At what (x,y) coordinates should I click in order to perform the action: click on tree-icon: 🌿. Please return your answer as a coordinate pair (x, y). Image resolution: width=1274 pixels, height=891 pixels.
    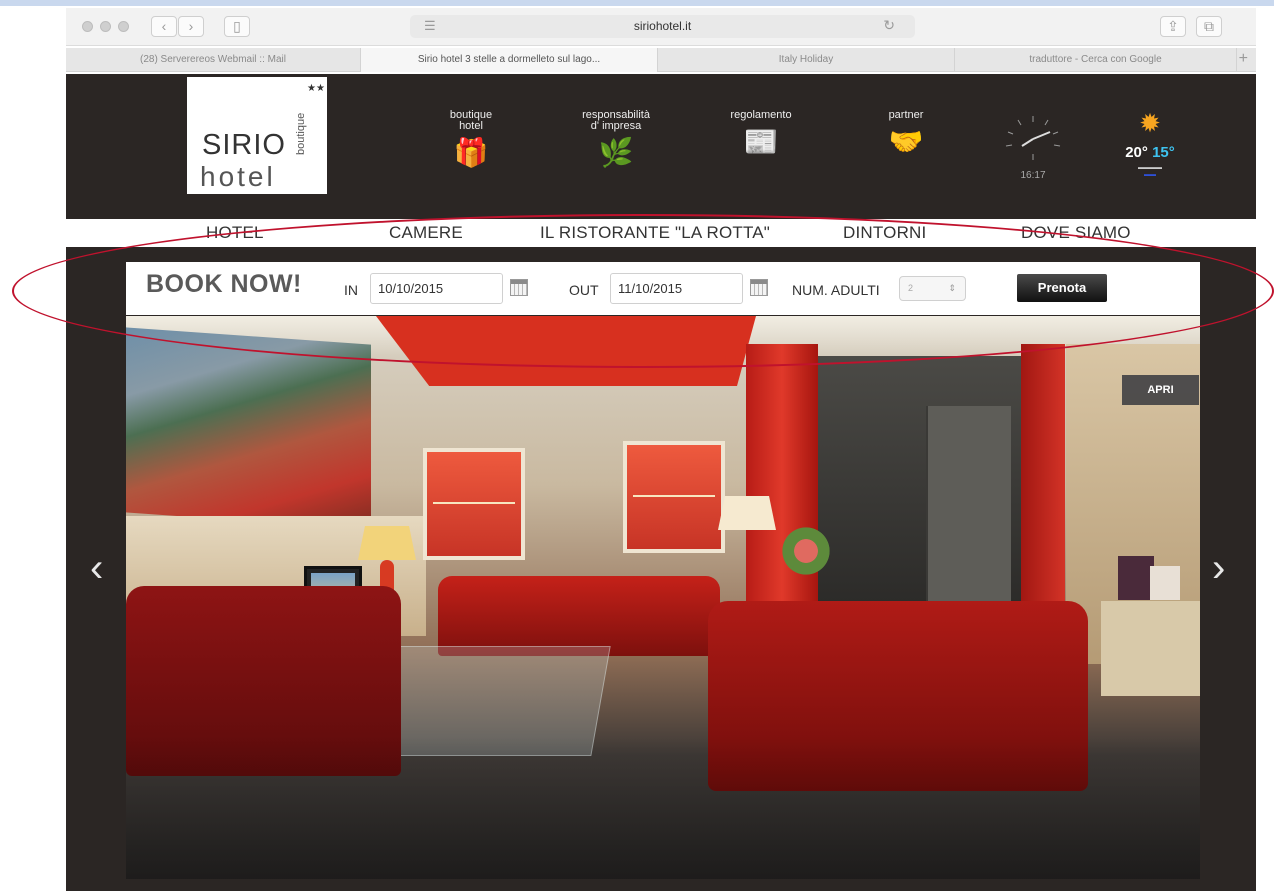
    Looking at the image, I should click on (616, 152).